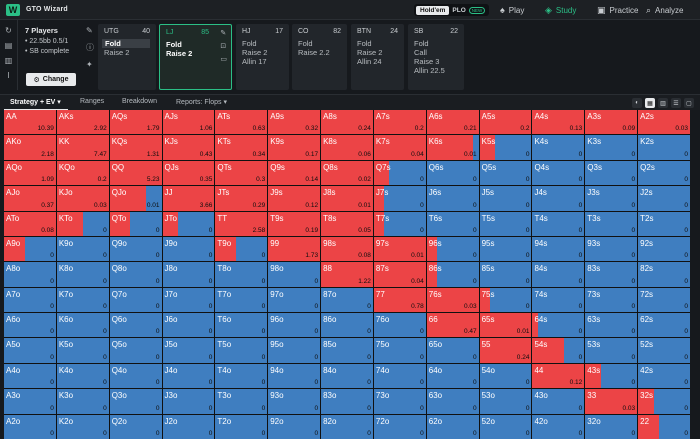 The height and width of the screenshot is (439, 700). Describe the element at coordinates (347, 376) in the screenshot. I see `hand-cell: 84o 0` at that location.